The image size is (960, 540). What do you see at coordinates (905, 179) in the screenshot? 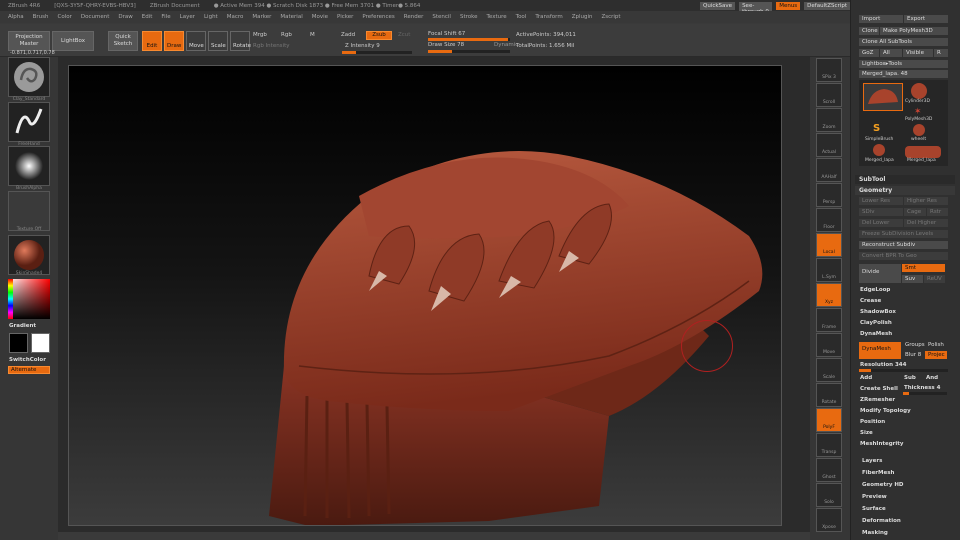
I see `subtool-section: SubTool` at bounding box center [905, 179].